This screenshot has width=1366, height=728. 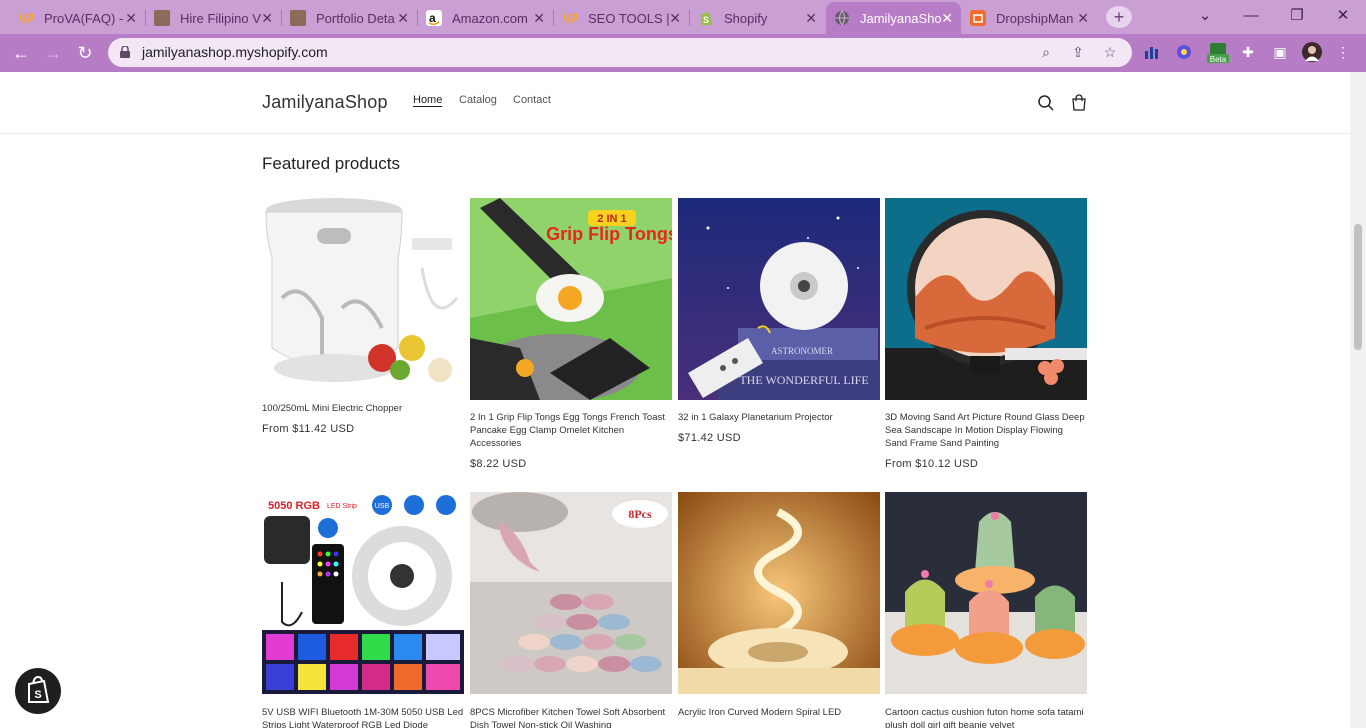 I want to click on usb-label: USB, so click(x=382, y=506).